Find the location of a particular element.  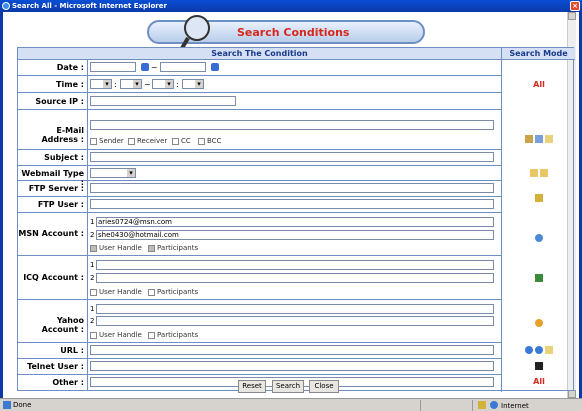

ftp-server-label: FTP Server : is located at coordinates (56, 188).